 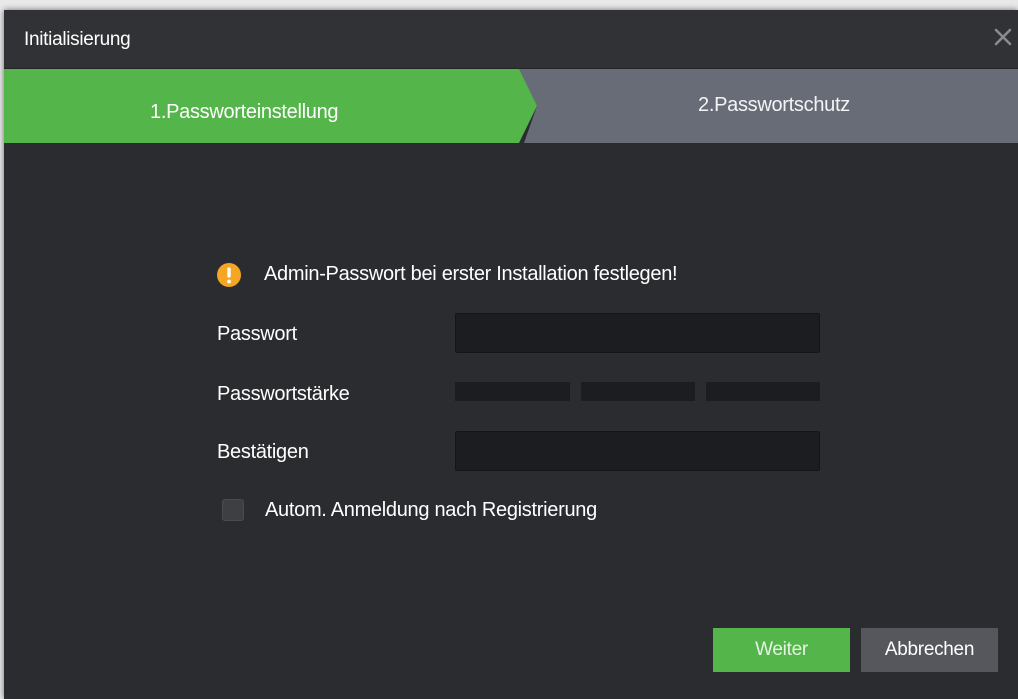 I want to click on strength-segment-weak, so click(x=512, y=391).